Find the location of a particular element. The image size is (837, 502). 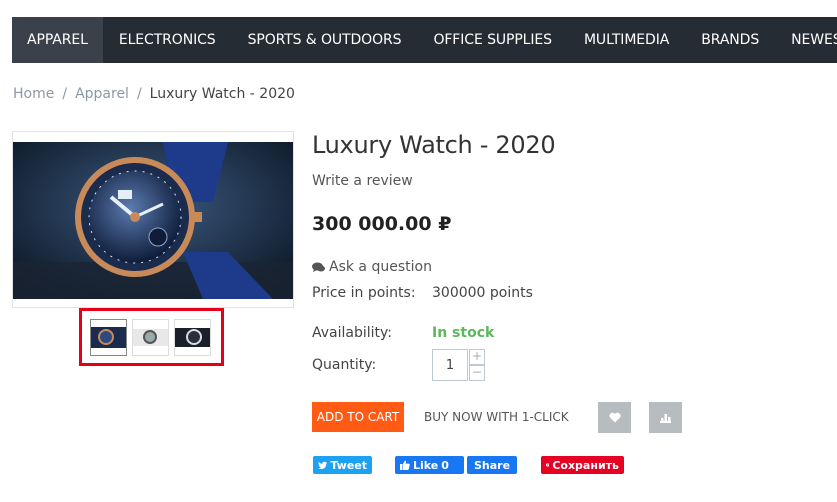

ask-question-link: Ask a question is located at coordinates (372, 267).